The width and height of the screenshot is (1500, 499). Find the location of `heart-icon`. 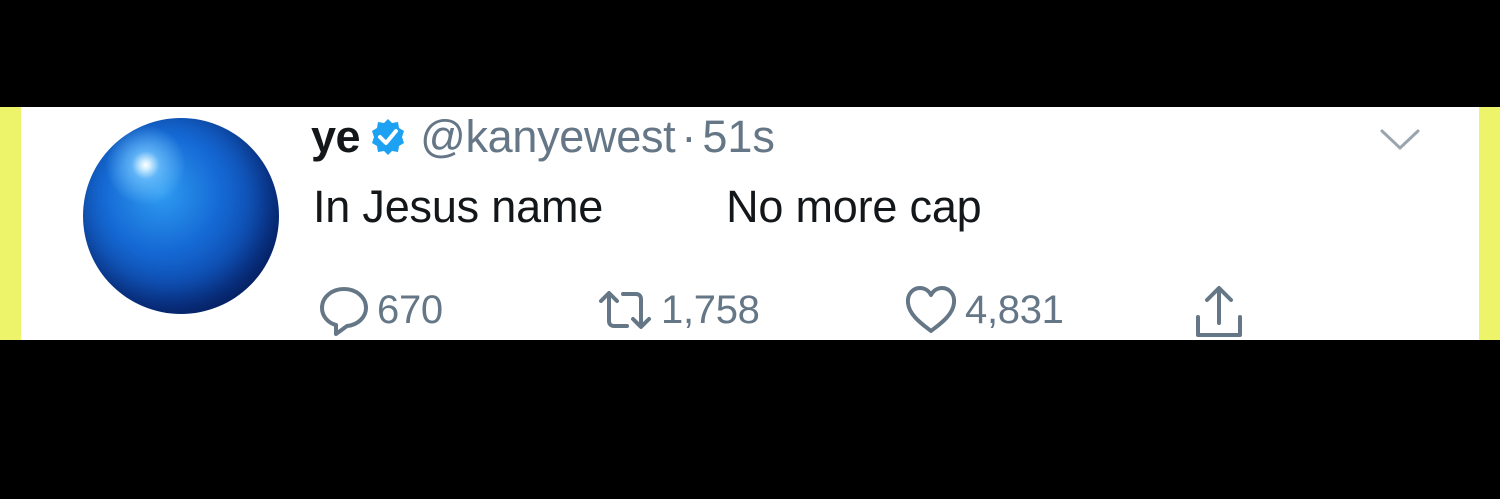

heart-icon is located at coordinates (931, 310).